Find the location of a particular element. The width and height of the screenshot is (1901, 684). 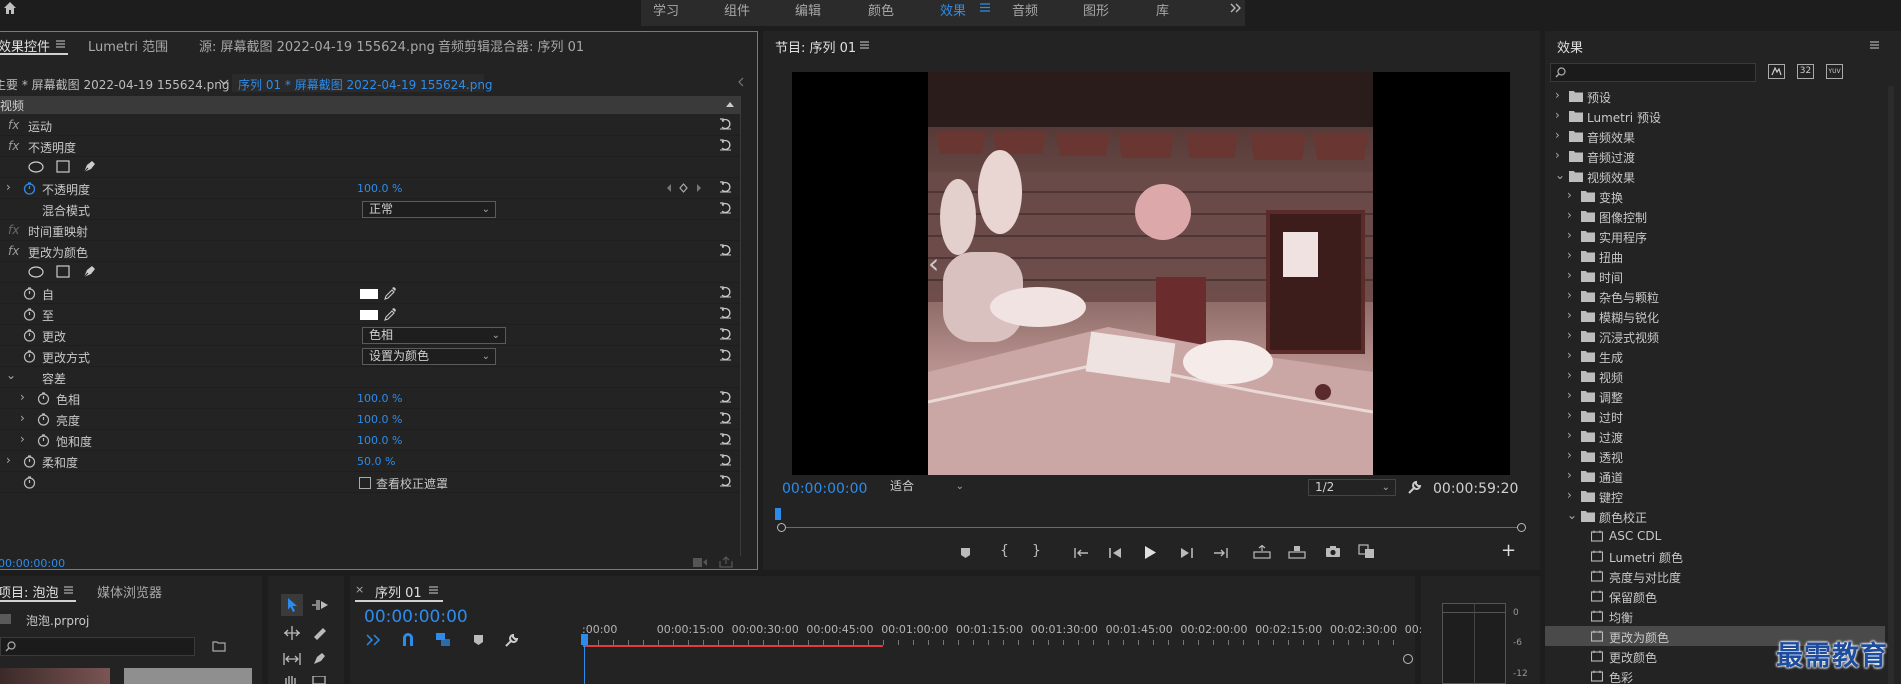

effects-tree-item: › 扭曲 is located at coordinates (1715, 256).